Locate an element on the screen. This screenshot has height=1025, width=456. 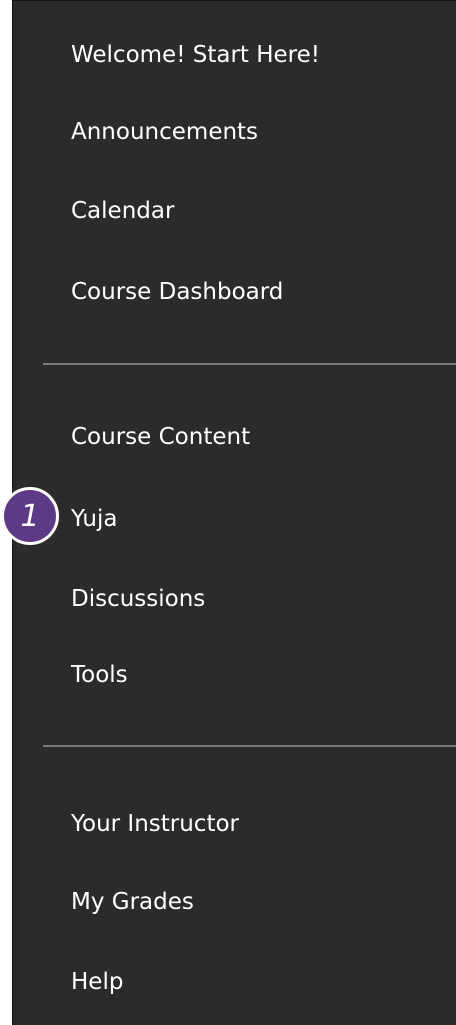
menu-item-yuja: Yuja is located at coordinates (94, 519).